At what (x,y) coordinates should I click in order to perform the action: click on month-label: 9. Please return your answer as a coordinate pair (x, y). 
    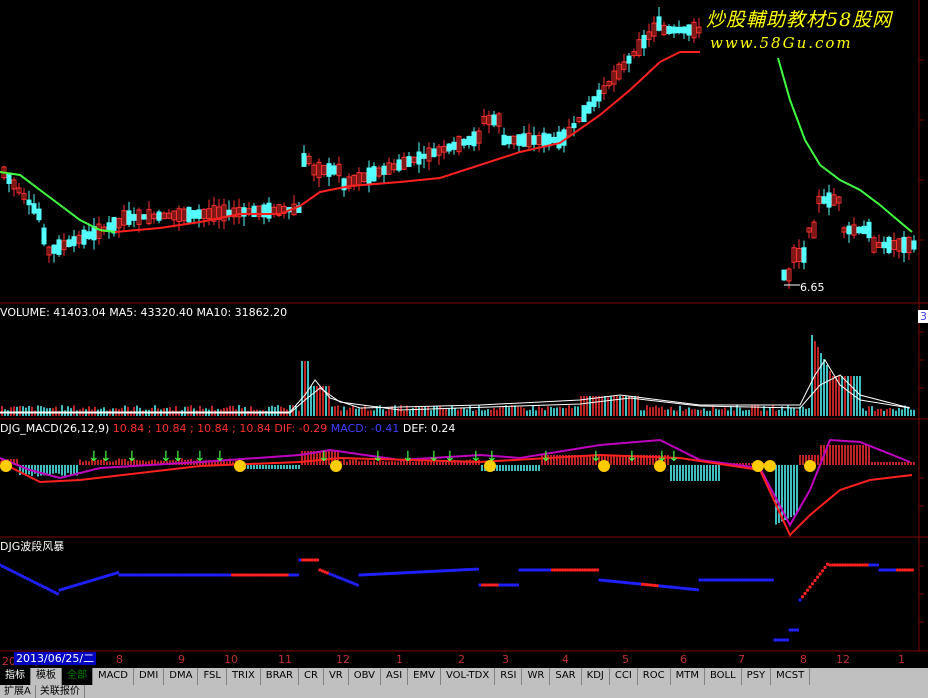
    Looking at the image, I should click on (181, 659).